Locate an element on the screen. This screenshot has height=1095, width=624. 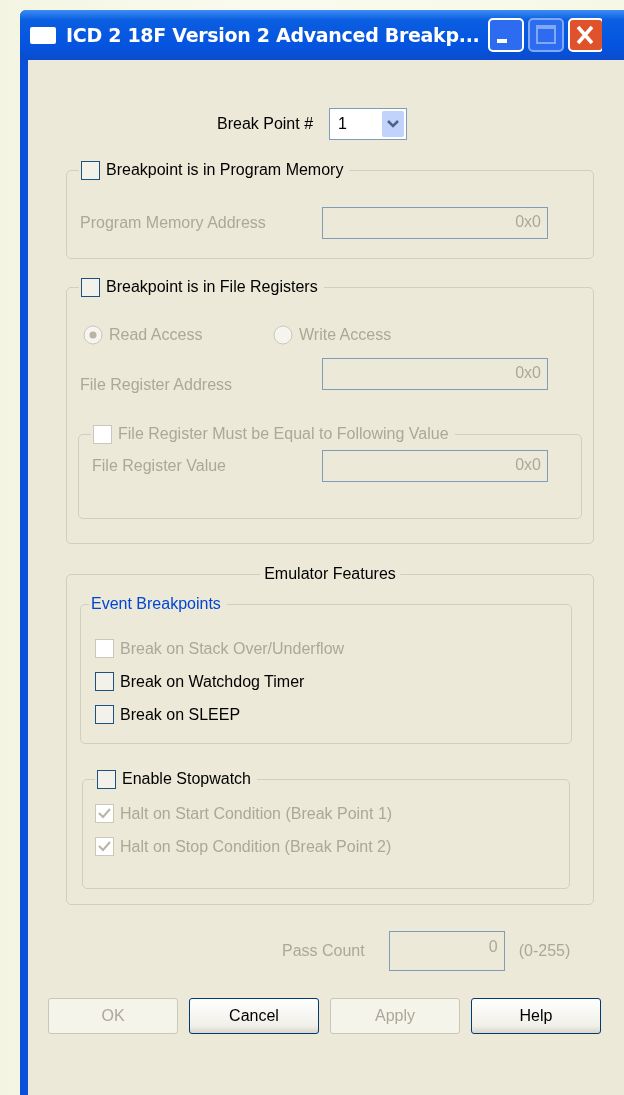
break-point-dropdown: 1 is located at coordinates (368, 124).